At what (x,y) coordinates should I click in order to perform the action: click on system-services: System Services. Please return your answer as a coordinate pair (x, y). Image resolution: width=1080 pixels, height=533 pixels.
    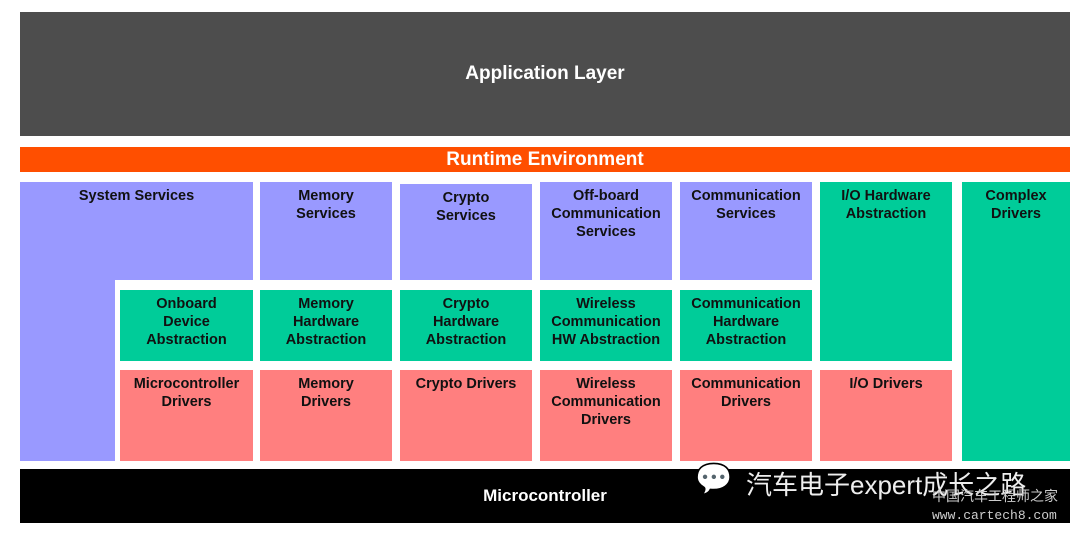
    Looking at the image, I should click on (136, 231).